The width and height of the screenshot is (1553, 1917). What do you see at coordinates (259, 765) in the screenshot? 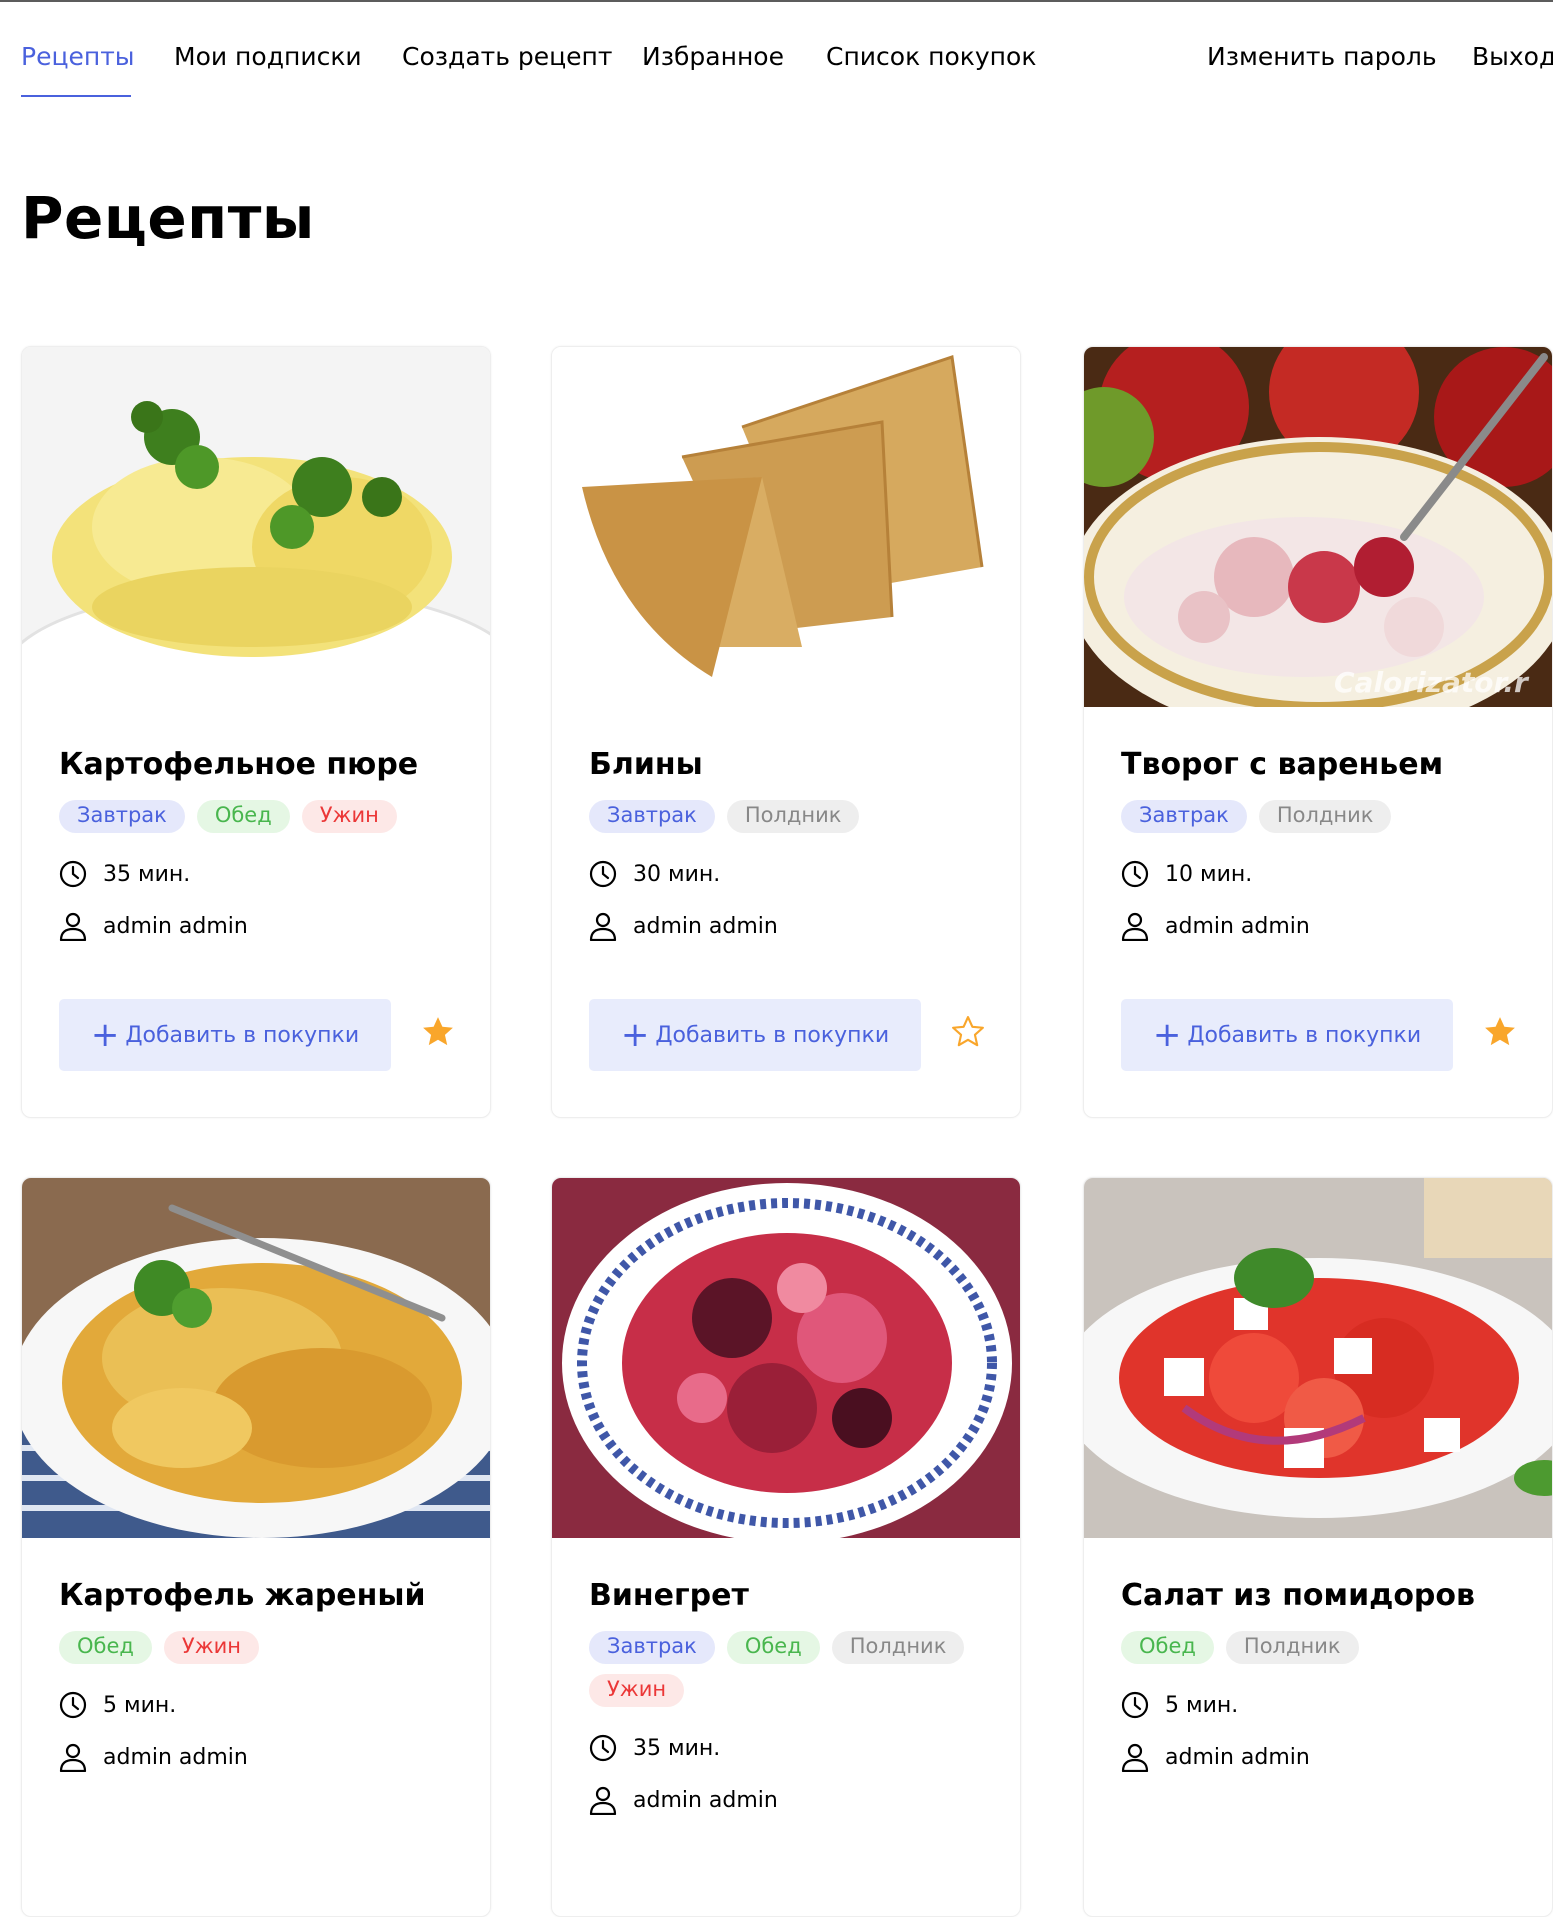
I see `recipe-title: Картофельное пюре` at bounding box center [259, 765].